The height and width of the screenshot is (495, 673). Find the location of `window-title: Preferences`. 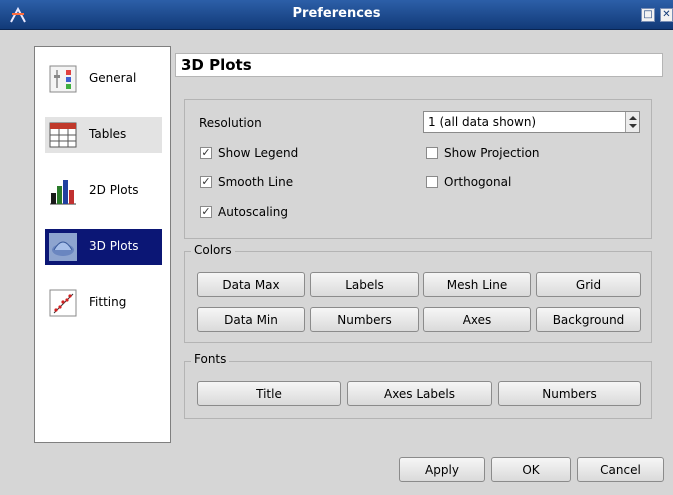

window-title: Preferences is located at coordinates (336, 13).